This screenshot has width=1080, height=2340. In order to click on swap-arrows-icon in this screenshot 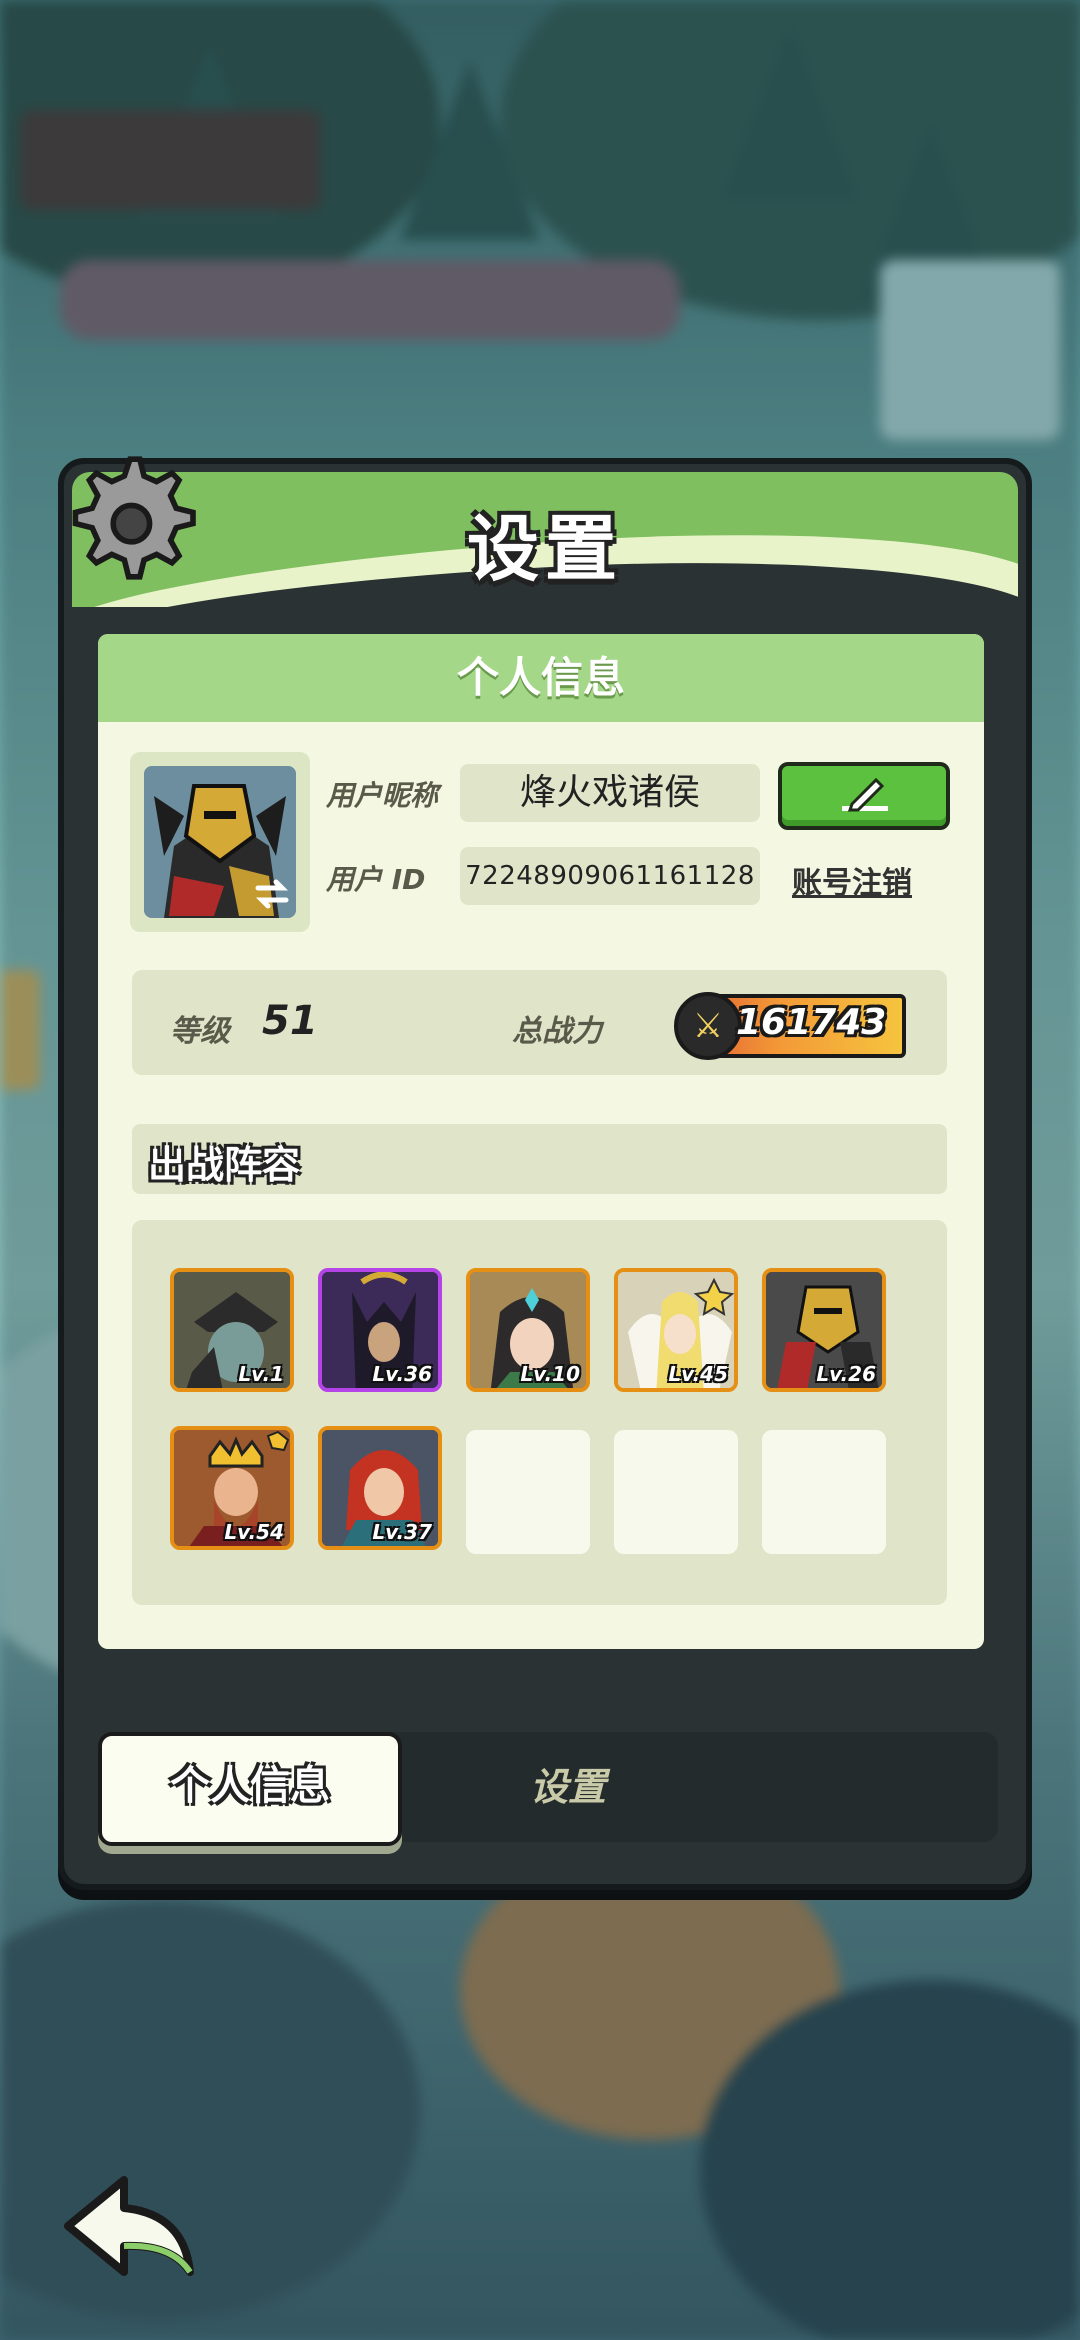, I will do `click(272, 894)`.